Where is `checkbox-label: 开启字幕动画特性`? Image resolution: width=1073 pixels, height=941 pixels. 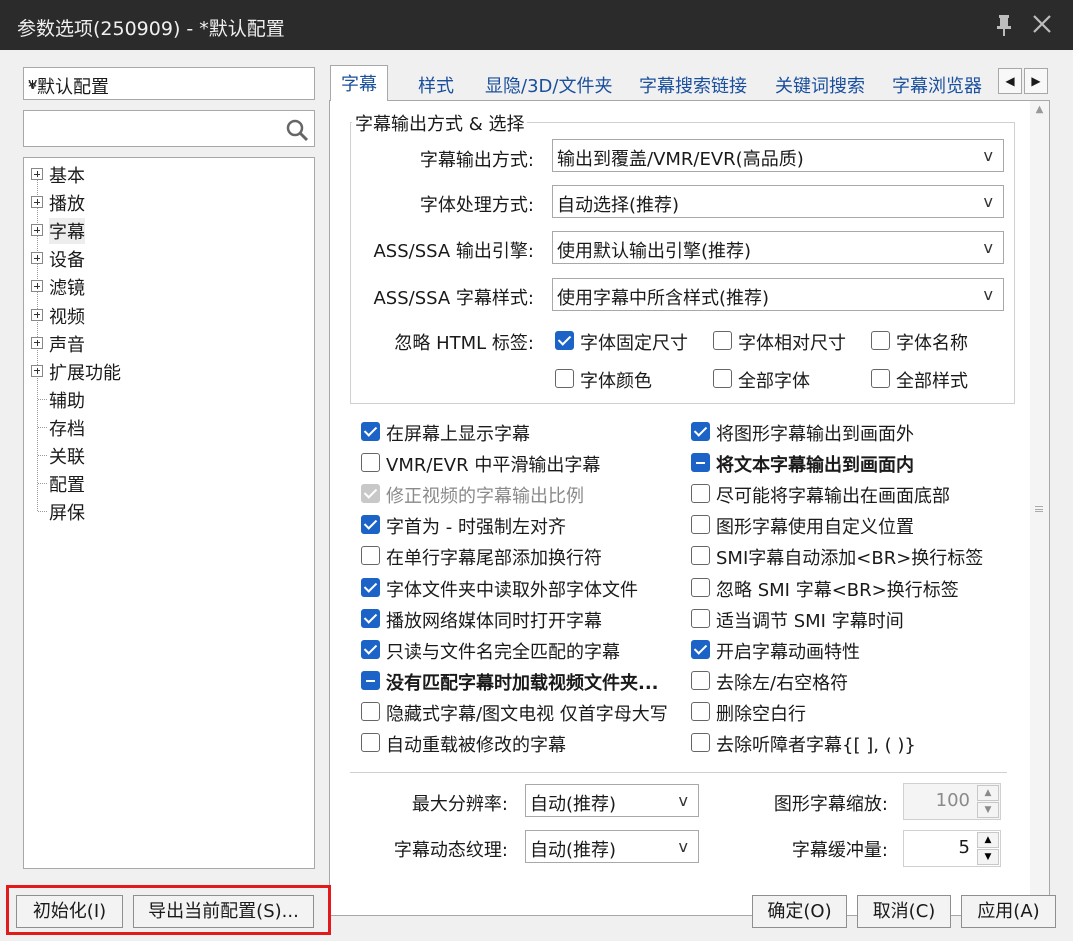 checkbox-label: 开启字幕动画特性 is located at coordinates (788, 652).